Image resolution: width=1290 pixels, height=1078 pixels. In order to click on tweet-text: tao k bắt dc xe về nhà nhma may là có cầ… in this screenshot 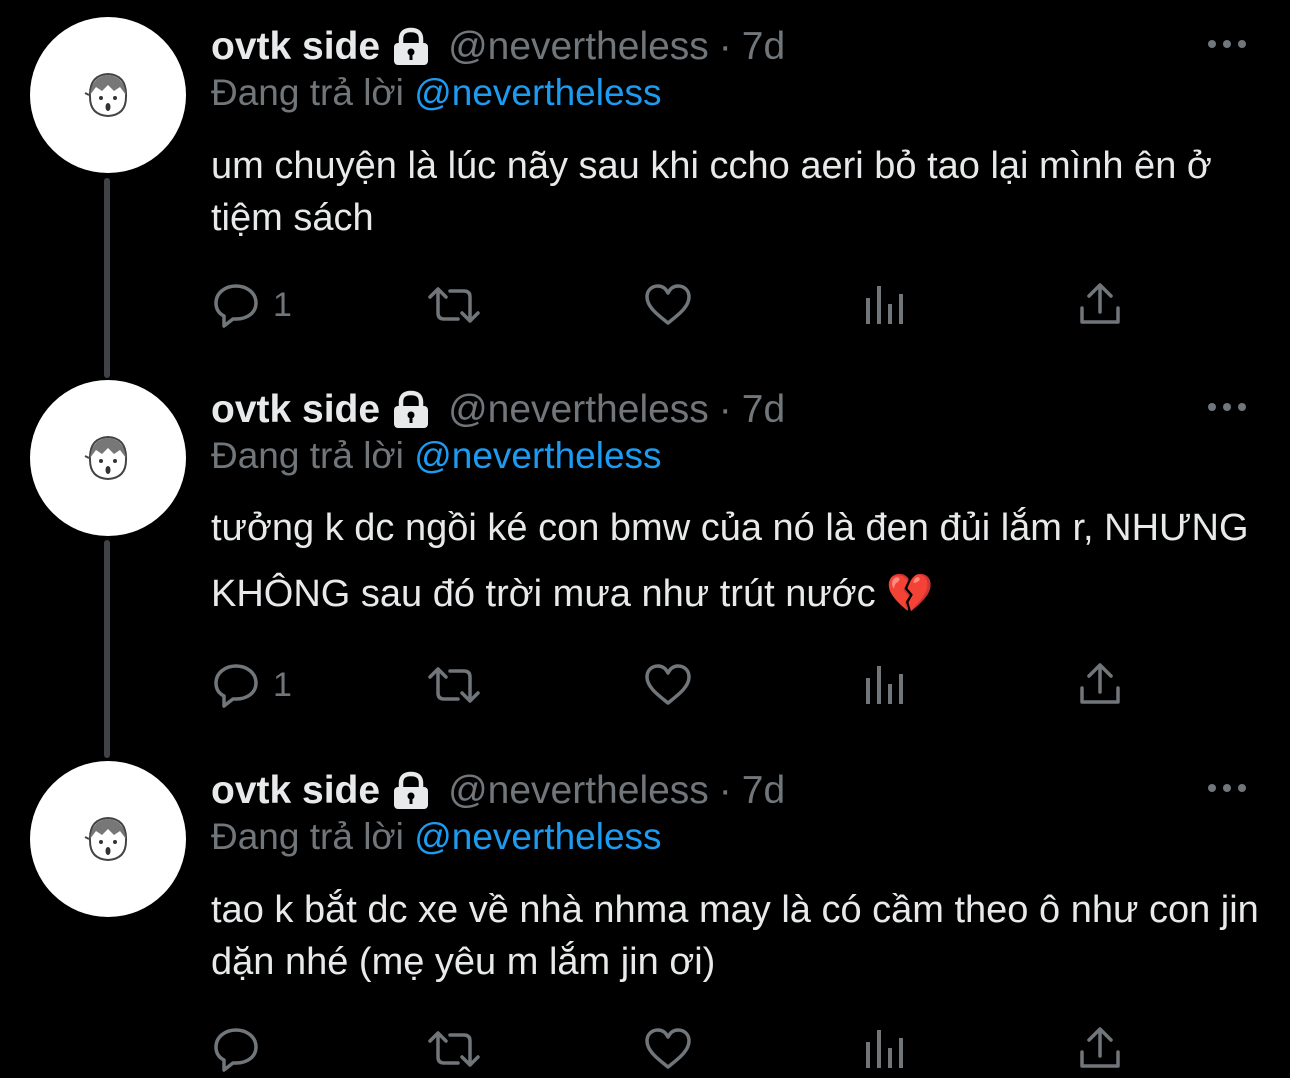, I will do `click(735, 936)`.